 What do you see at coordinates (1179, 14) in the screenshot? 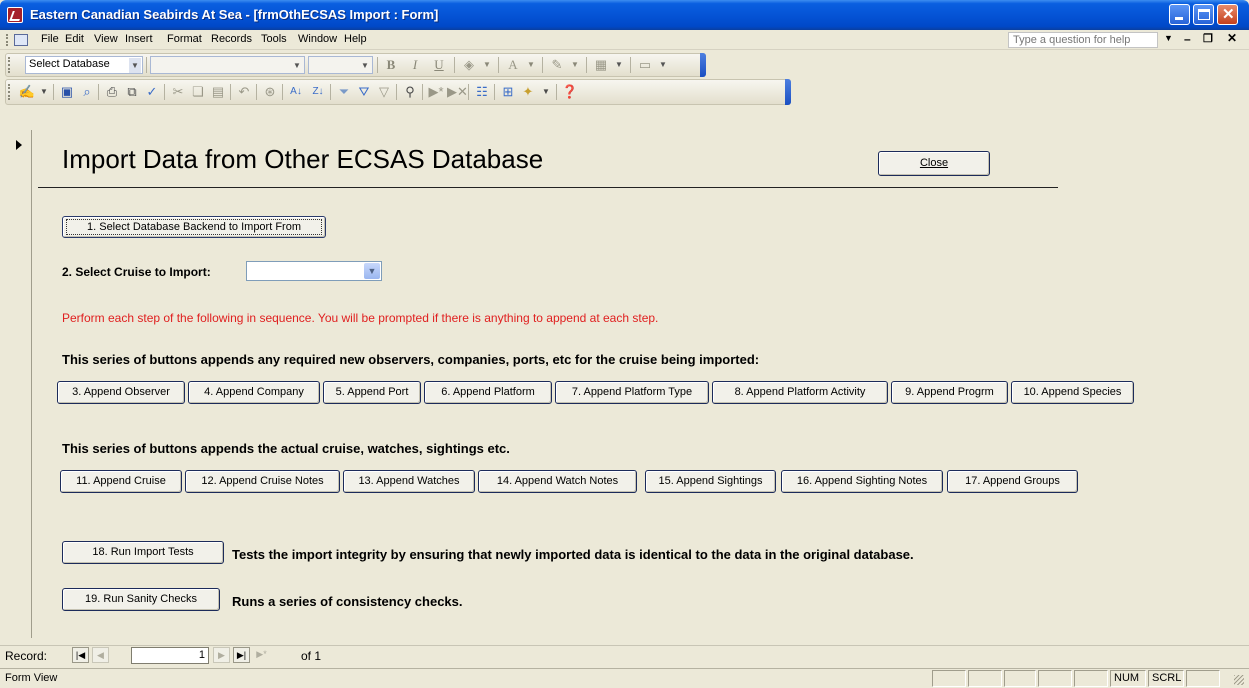
I see `minimize-button` at bounding box center [1179, 14].